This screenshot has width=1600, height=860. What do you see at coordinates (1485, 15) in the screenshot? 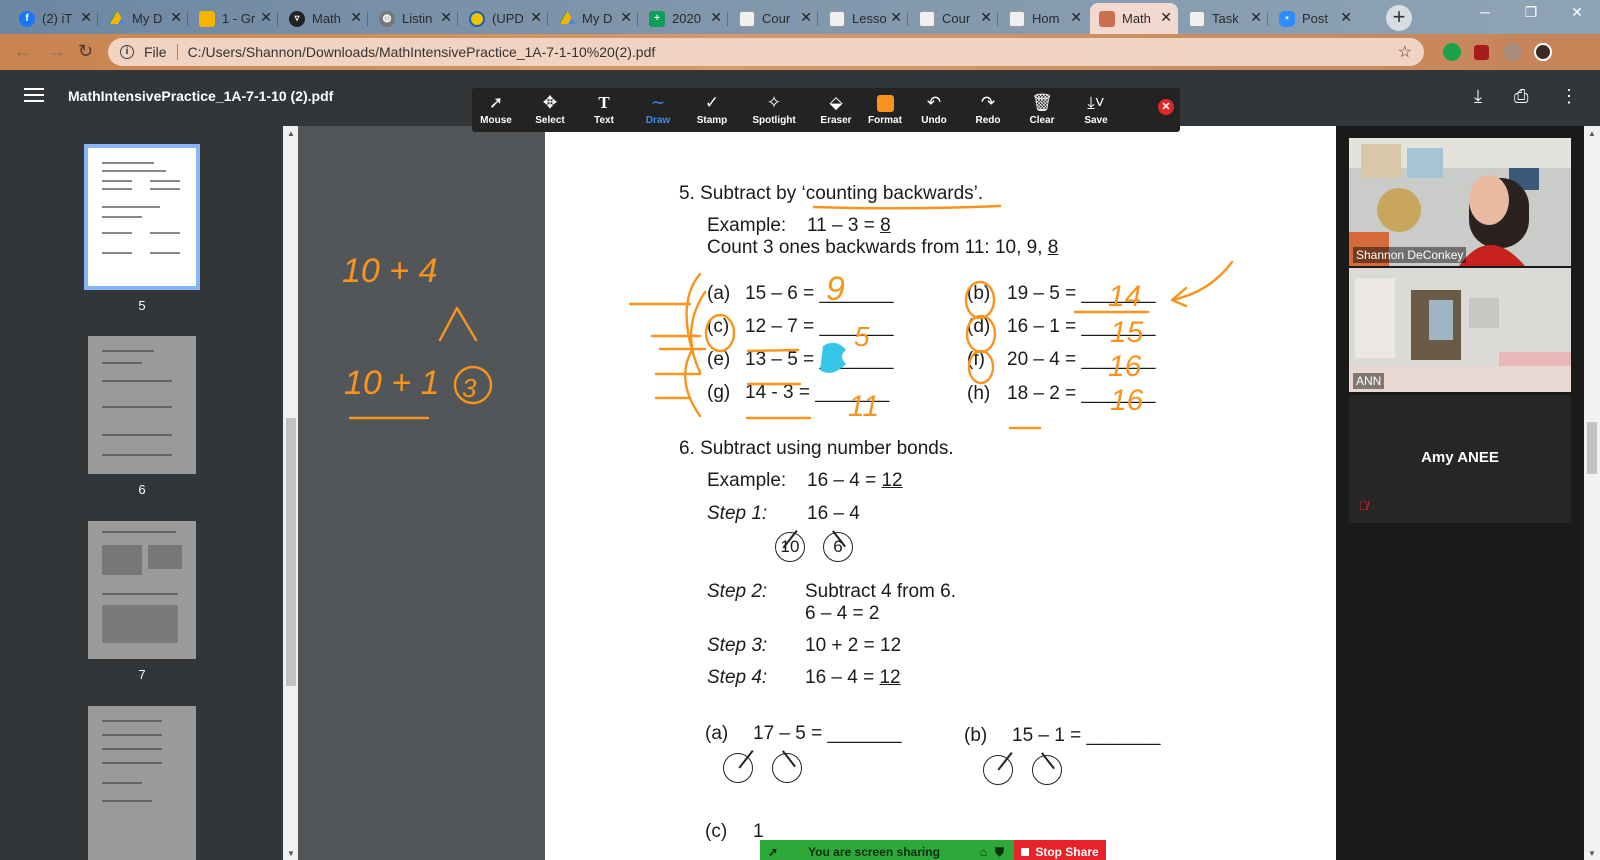
I see `minimize-icon: ─` at bounding box center [1485, 15].